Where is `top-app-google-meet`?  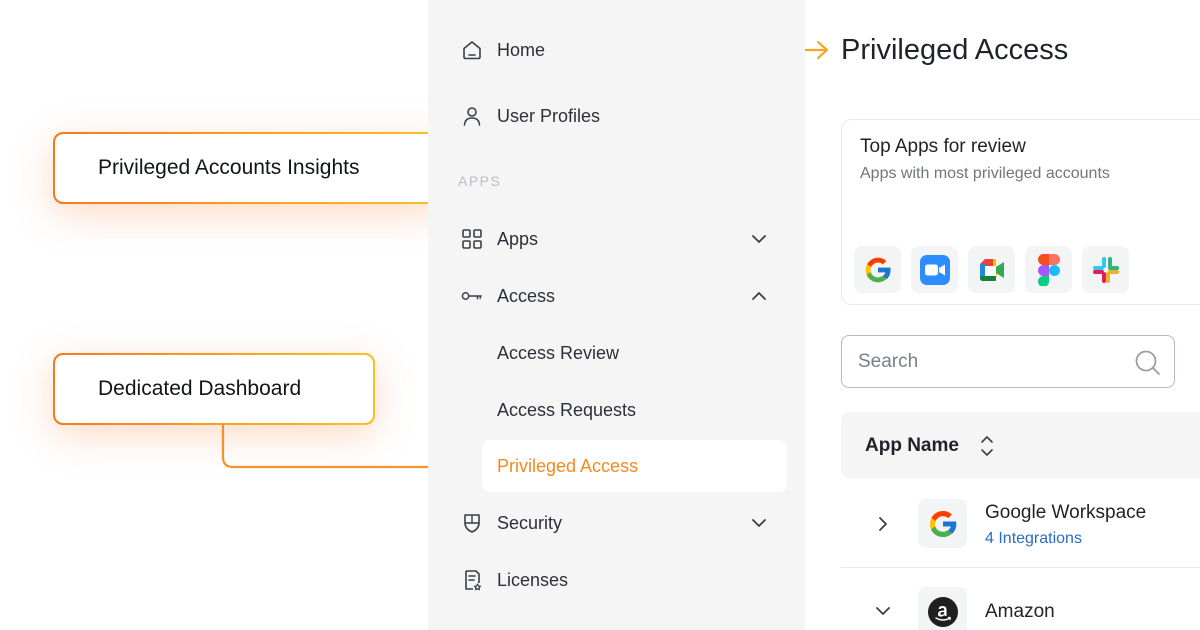
top-app-google-meet is located at coordinates (991, 269).